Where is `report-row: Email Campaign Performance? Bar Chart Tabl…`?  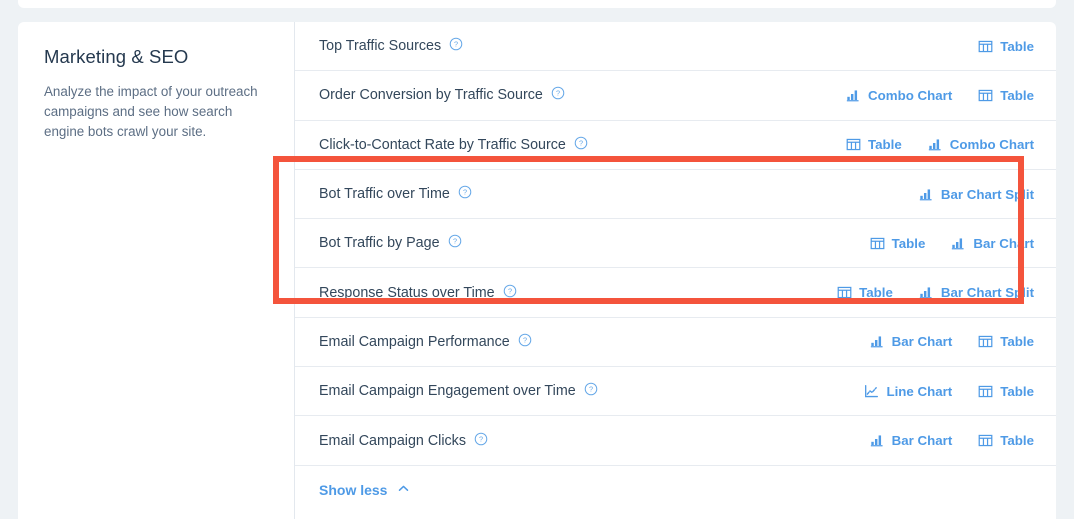 report-row: Email Campaign Performance? Bar Chart Tabl… is located at coordinates (675, 343).